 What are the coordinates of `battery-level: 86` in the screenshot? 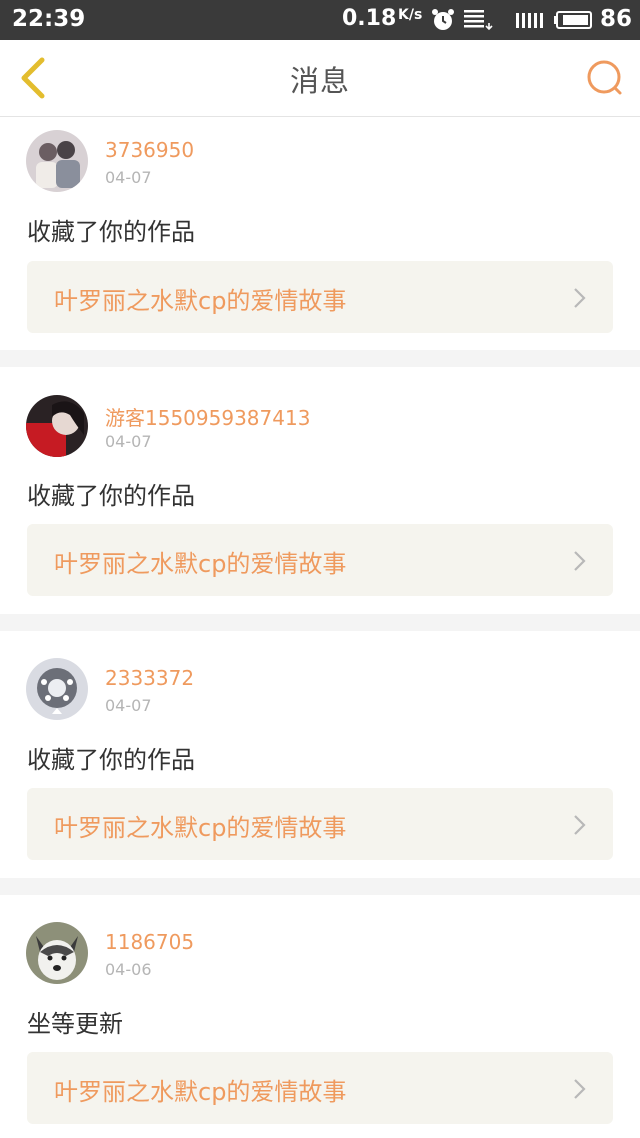 It's located at (616, 19).